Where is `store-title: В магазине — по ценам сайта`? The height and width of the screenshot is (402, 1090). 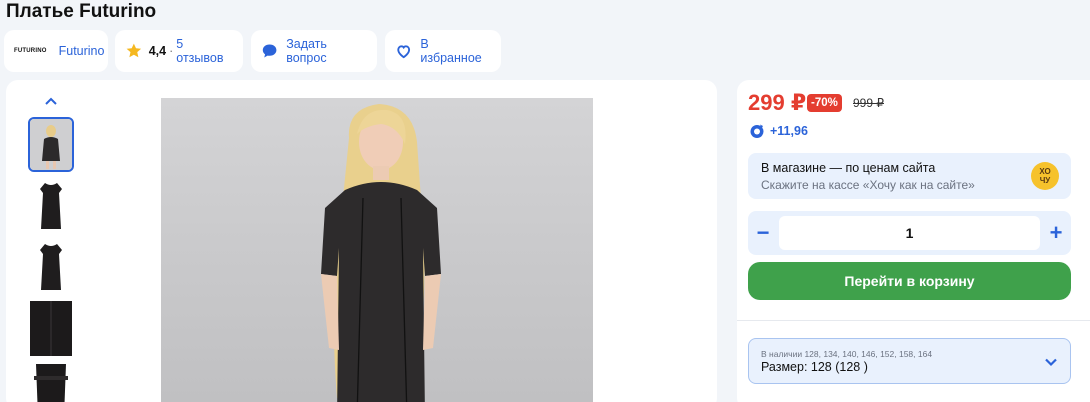
store-title: В магазине — по ценам сайта is located at coordinates (848, 168).